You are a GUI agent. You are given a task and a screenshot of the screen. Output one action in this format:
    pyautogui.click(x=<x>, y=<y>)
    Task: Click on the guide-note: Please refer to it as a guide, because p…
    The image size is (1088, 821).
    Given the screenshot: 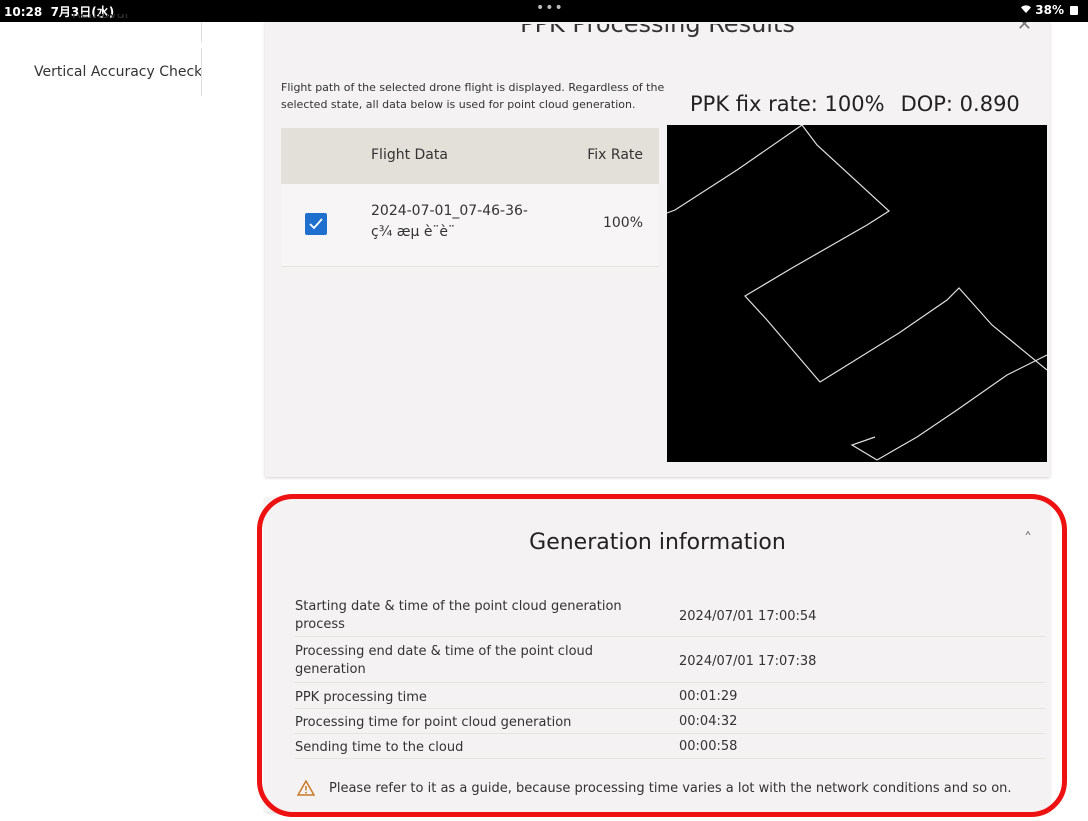 What is the action you would take?
    pyautogui.click(x=654, y=788)
    